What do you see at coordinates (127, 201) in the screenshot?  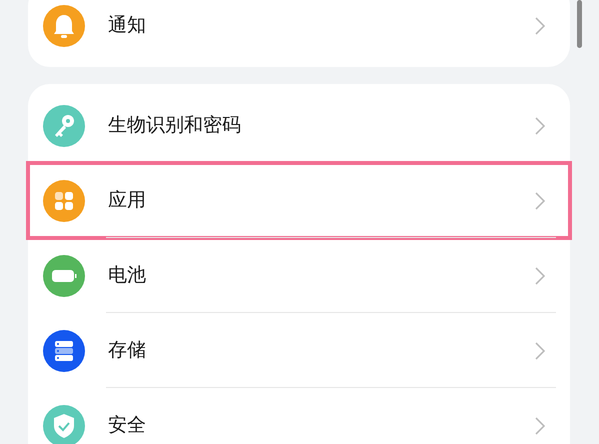 I see `settings-label: 应用` at bounding box center [127, 201].